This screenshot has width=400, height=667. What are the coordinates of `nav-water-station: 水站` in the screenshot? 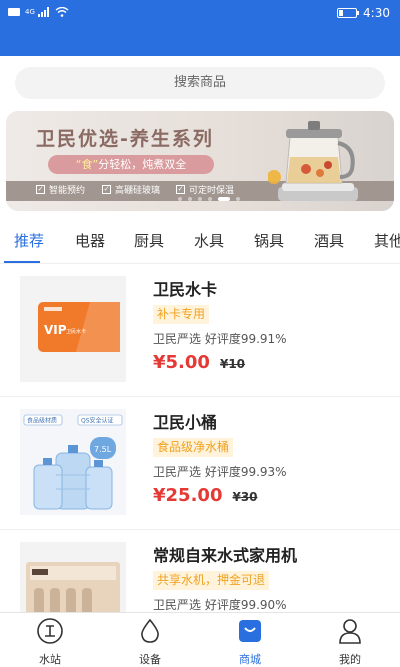 It's located at (50, 642).